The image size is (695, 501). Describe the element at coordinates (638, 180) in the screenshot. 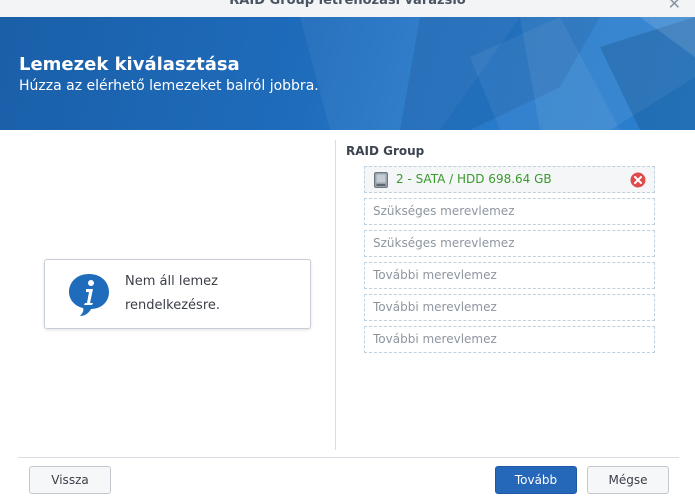

I see `remove-icon` at that location.